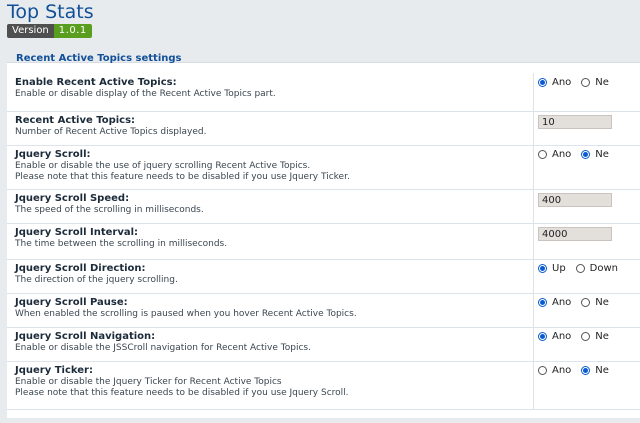 The image size is (640, 423). I want to click on version-label: Version, so click(30, 31).